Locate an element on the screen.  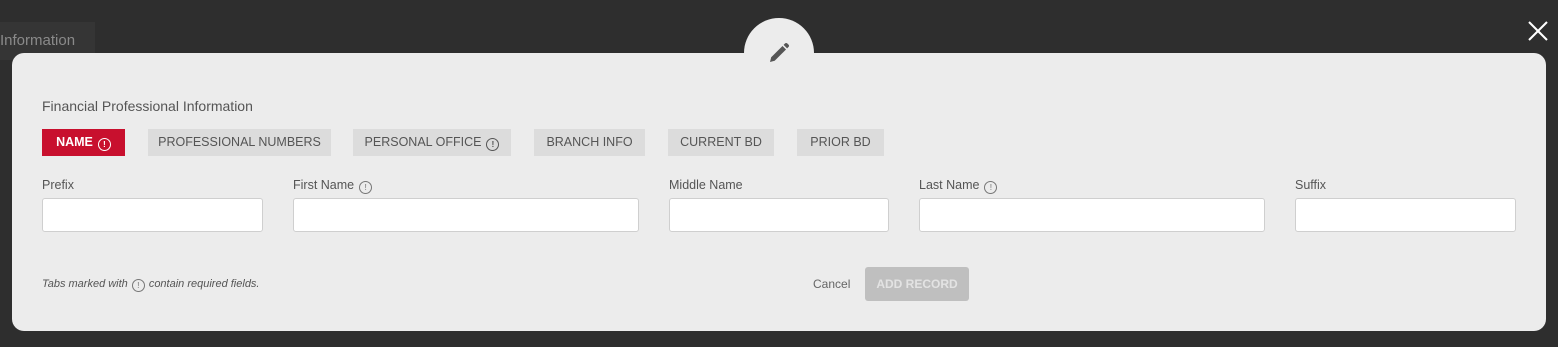
footnote-suffix: contain required fields. is located at coordinates (204, 284).